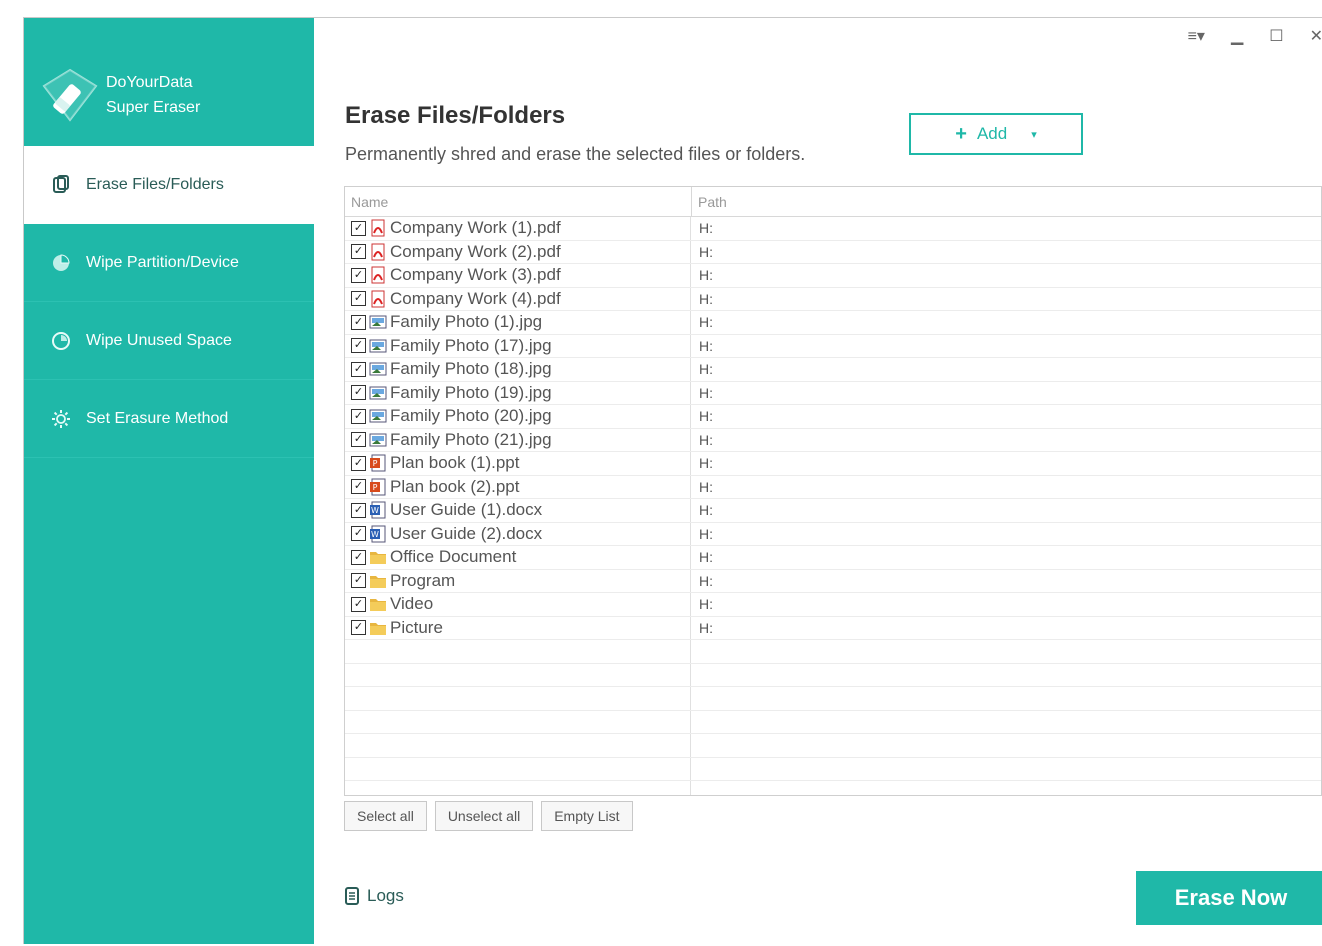 The width and height of the screenshot is (1322, 946). I want to click on file-name: Company Work (3).pdf, so click(475, 275).